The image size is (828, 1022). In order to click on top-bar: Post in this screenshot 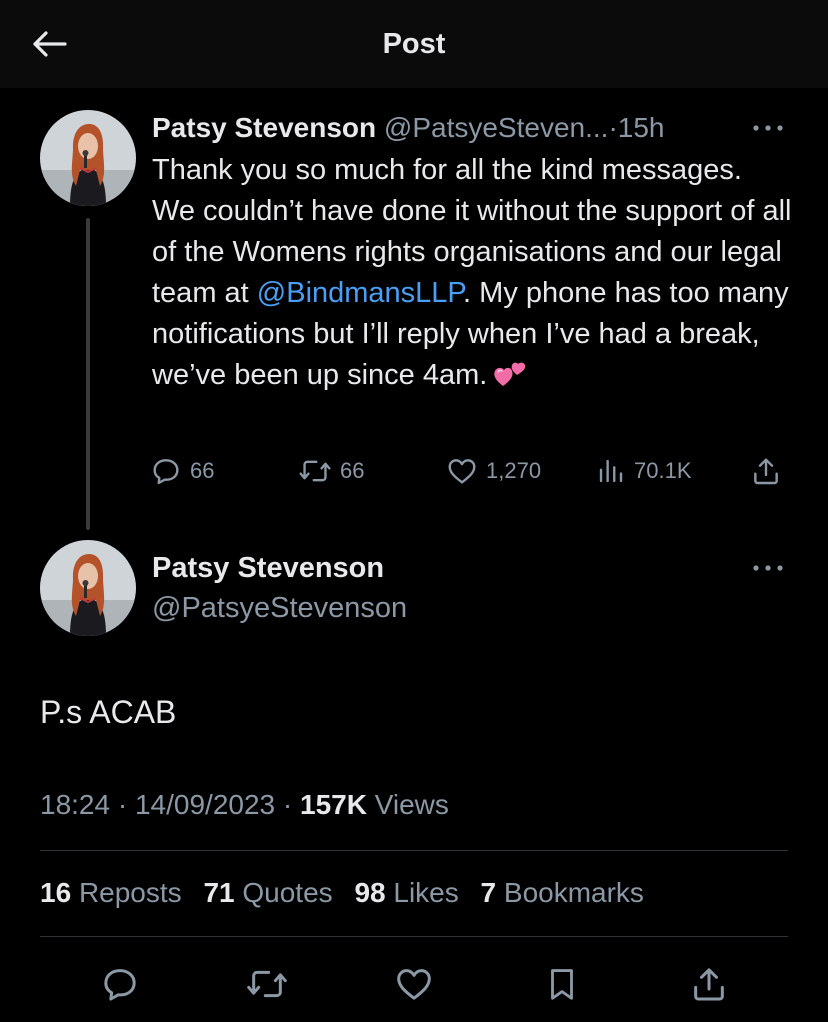, I will do `click(414, 44)`.